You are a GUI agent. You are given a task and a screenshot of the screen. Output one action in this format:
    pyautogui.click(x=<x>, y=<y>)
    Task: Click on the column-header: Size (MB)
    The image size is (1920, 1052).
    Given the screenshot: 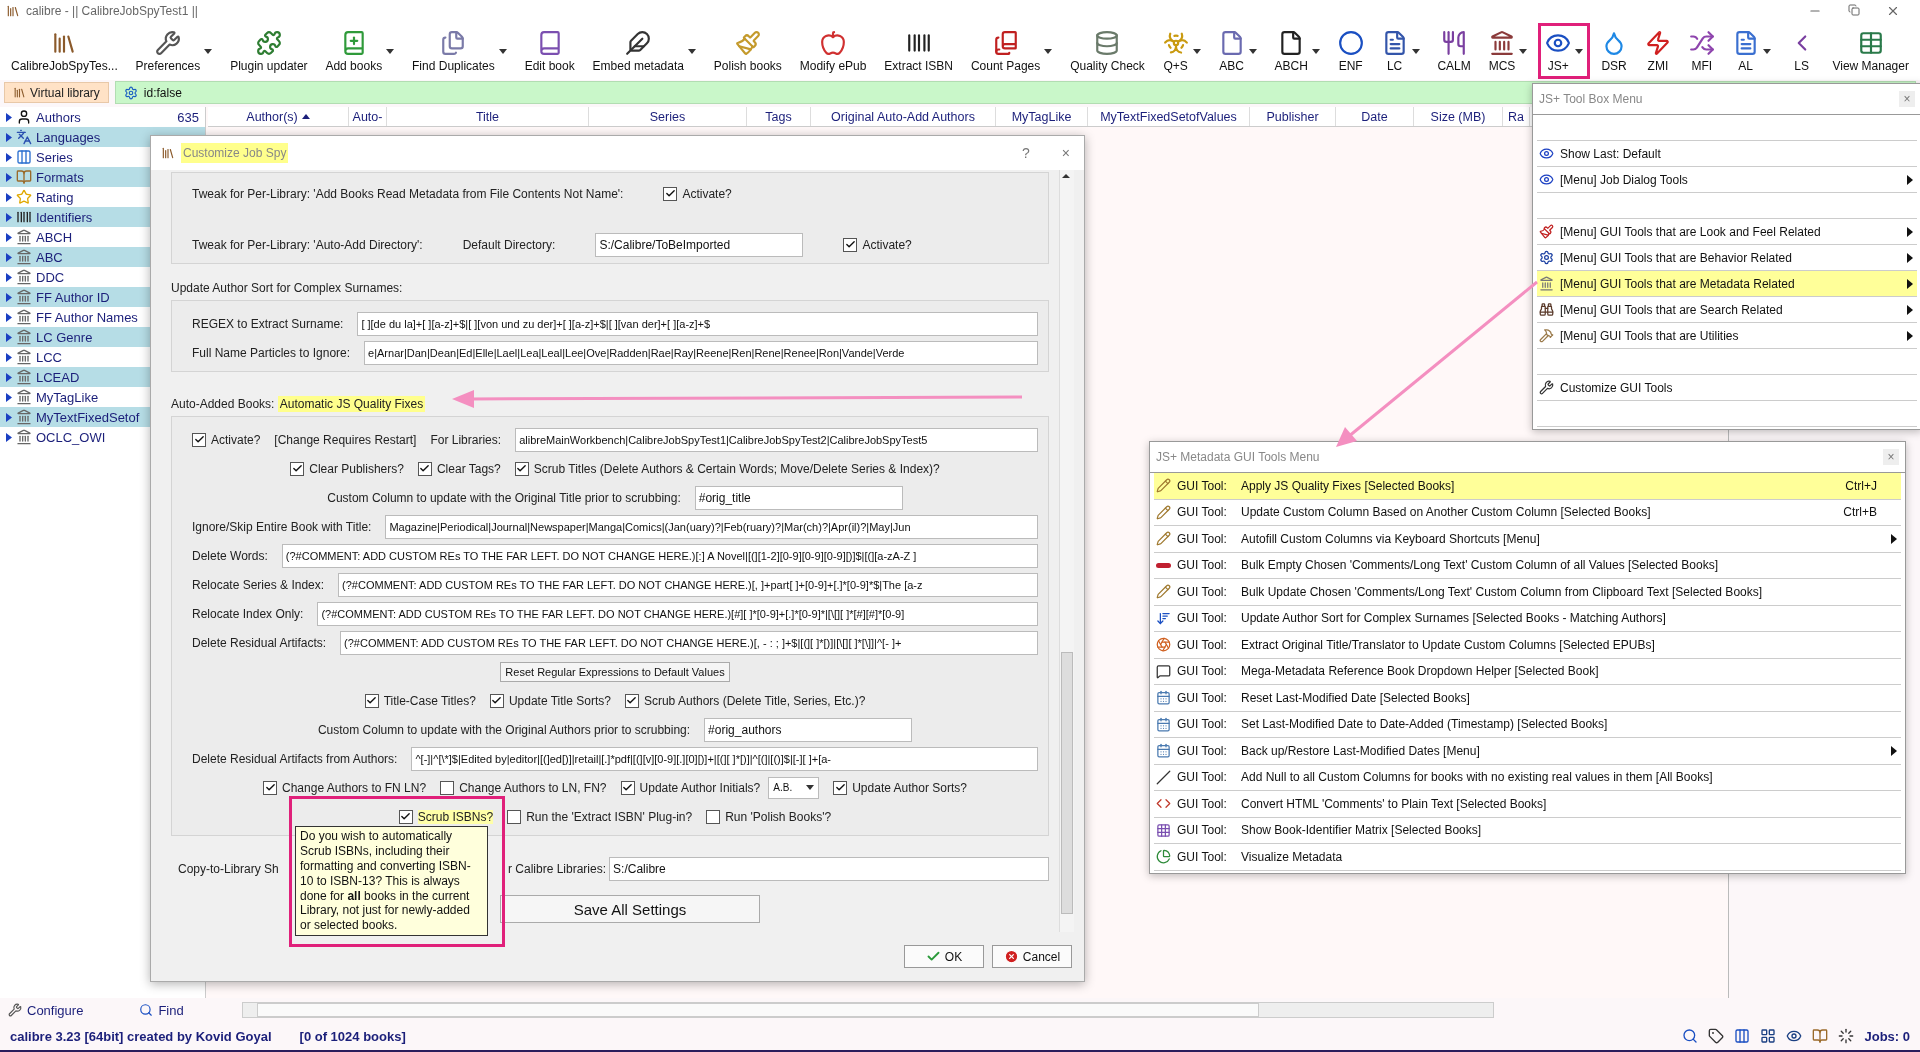 What is the action you would take?
    pyautogui.click(x=1458, y=116)
    